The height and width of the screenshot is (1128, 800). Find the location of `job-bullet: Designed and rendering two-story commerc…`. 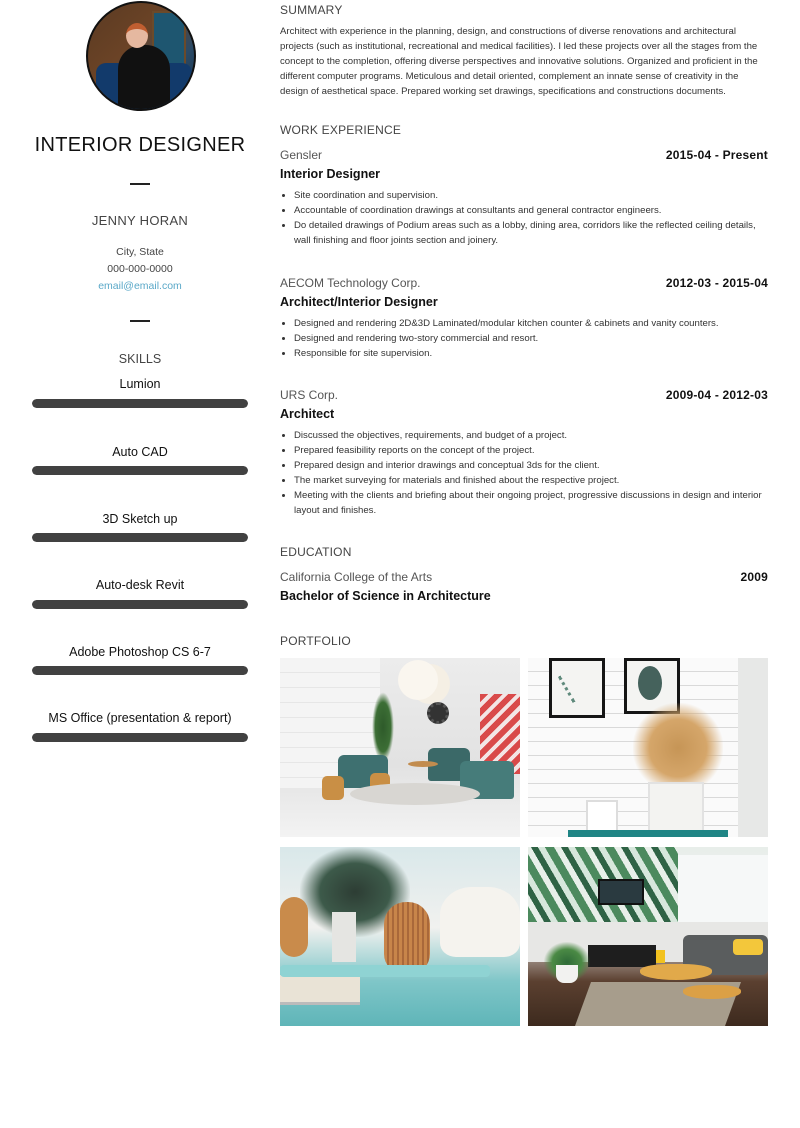

job-bullet: Designed and rendering two-story commerc… is located at coordinates (531, 338).